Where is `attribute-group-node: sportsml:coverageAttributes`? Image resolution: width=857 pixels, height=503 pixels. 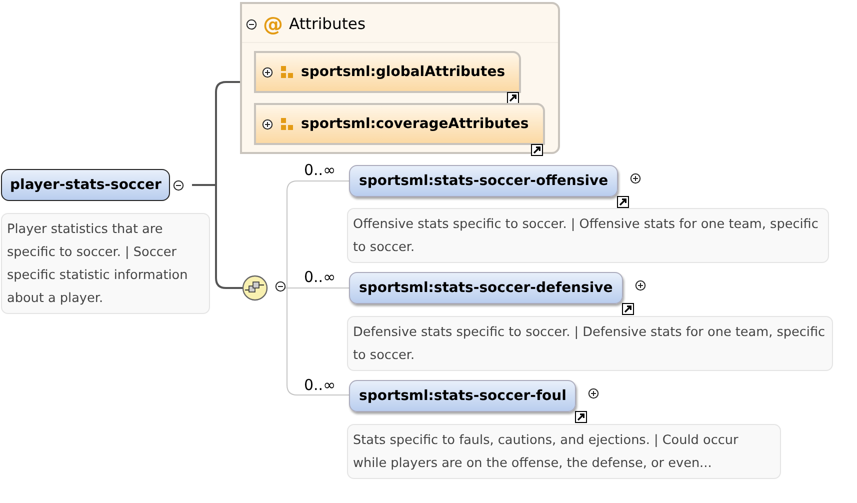 attribute-group-node: sportsml:coverageAttributes is located at coordinates (399, 124).